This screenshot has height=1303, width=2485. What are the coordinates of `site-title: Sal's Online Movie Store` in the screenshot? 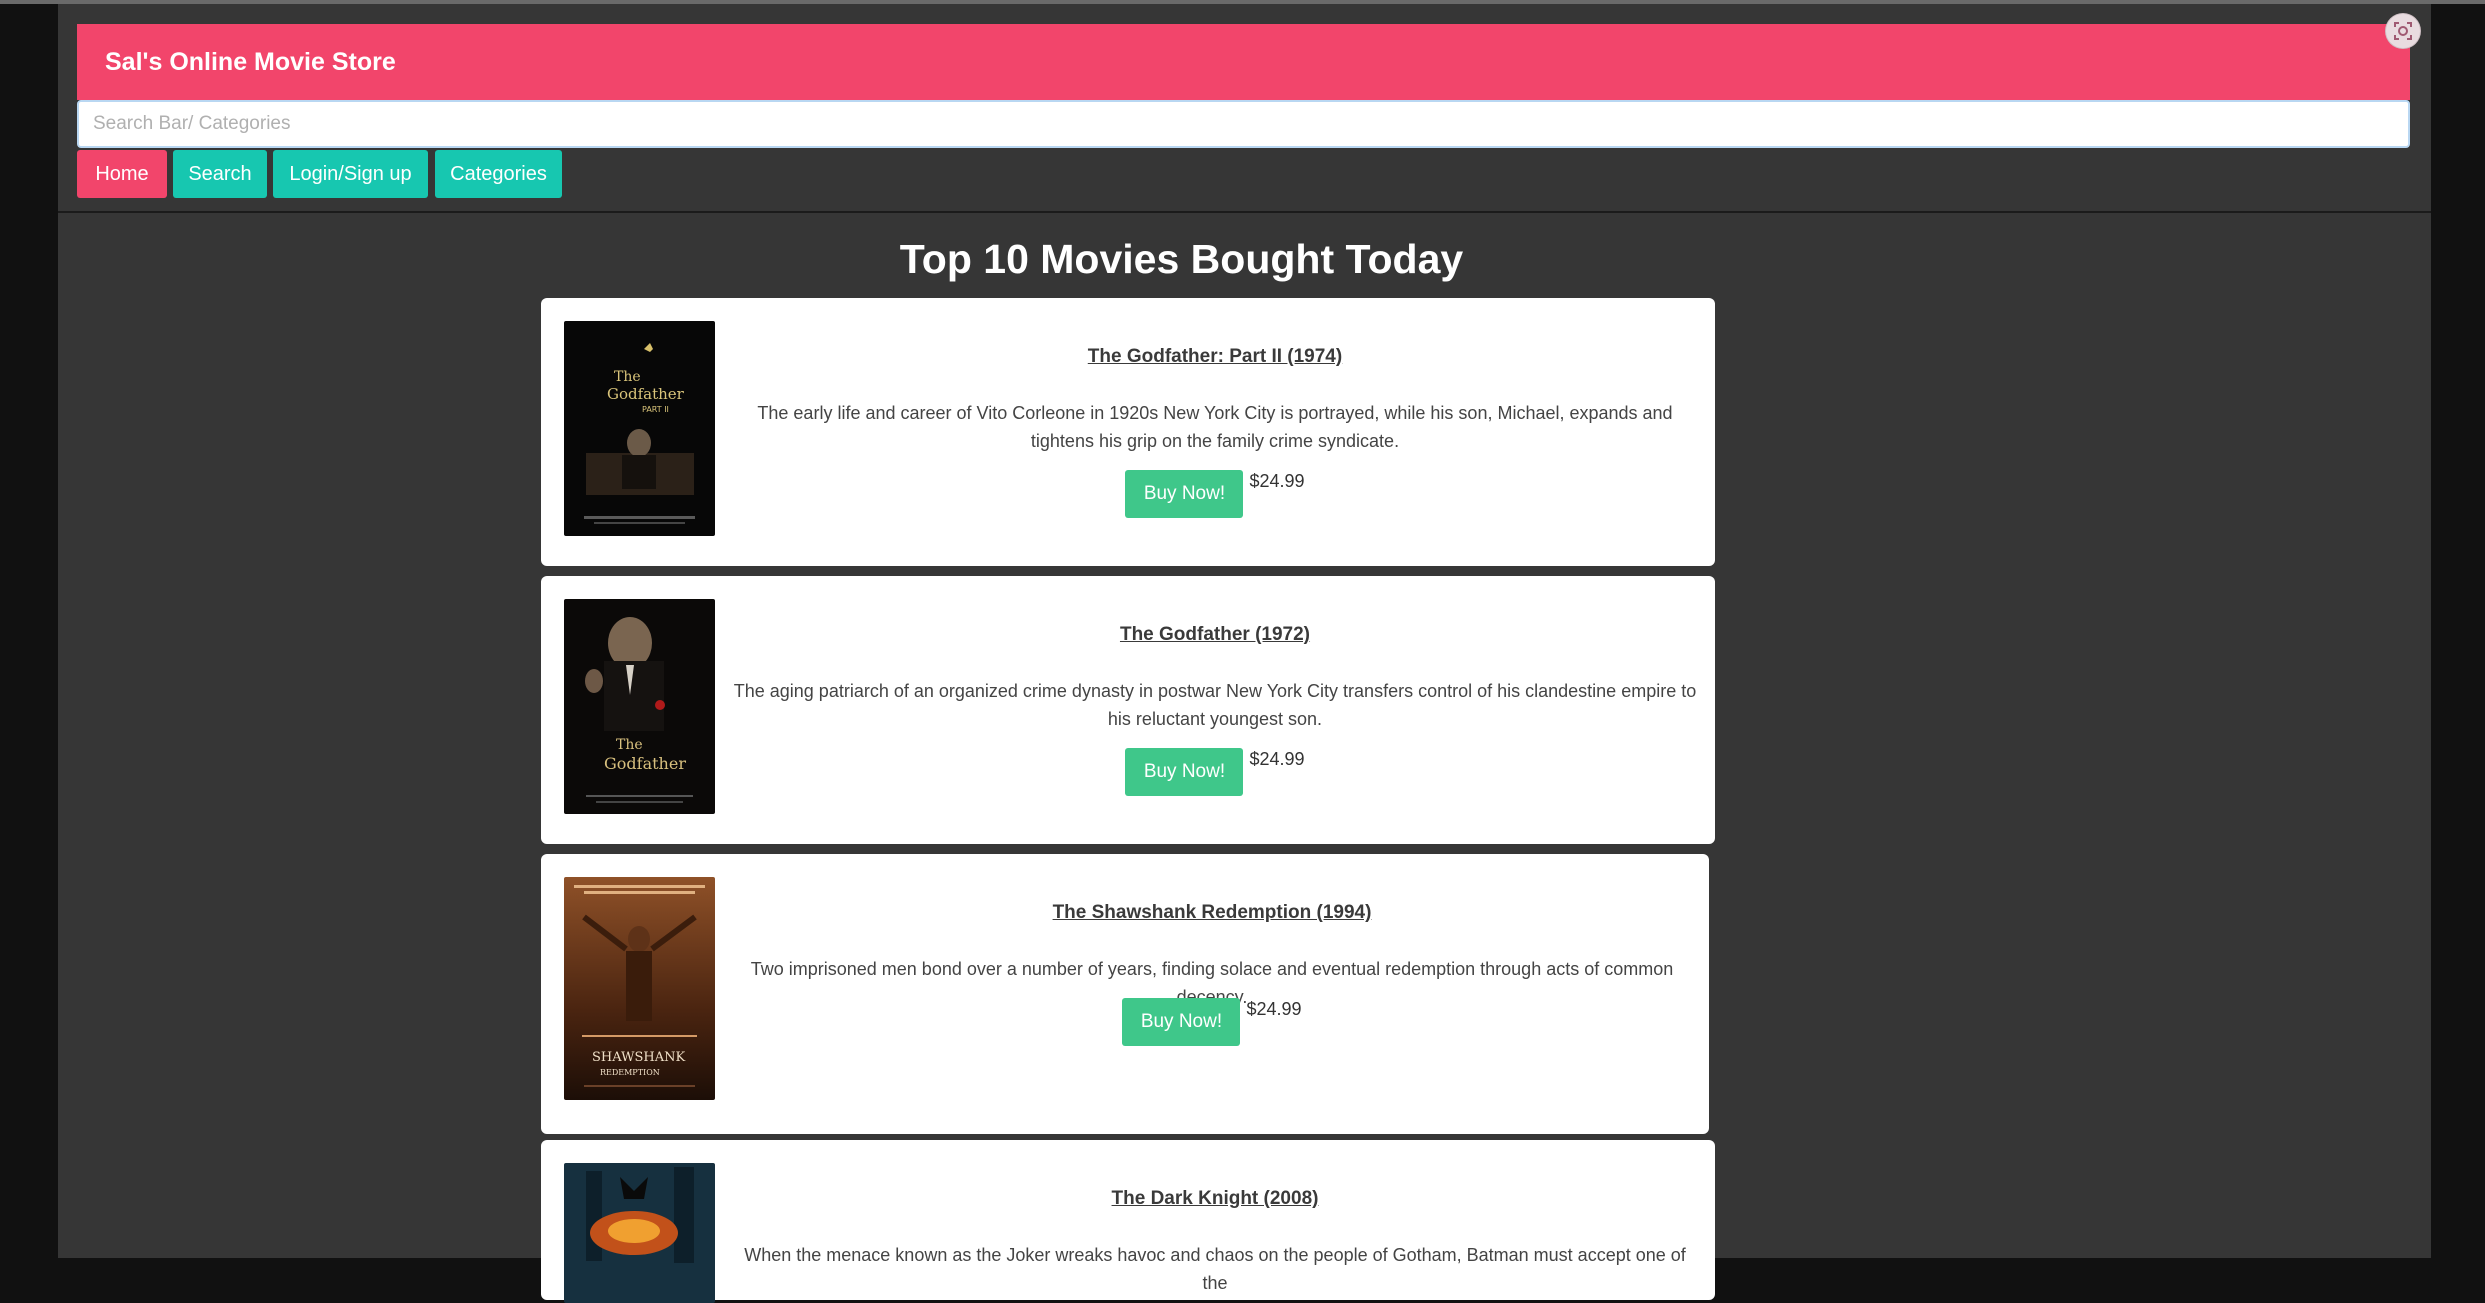 It's located at (250, 62).